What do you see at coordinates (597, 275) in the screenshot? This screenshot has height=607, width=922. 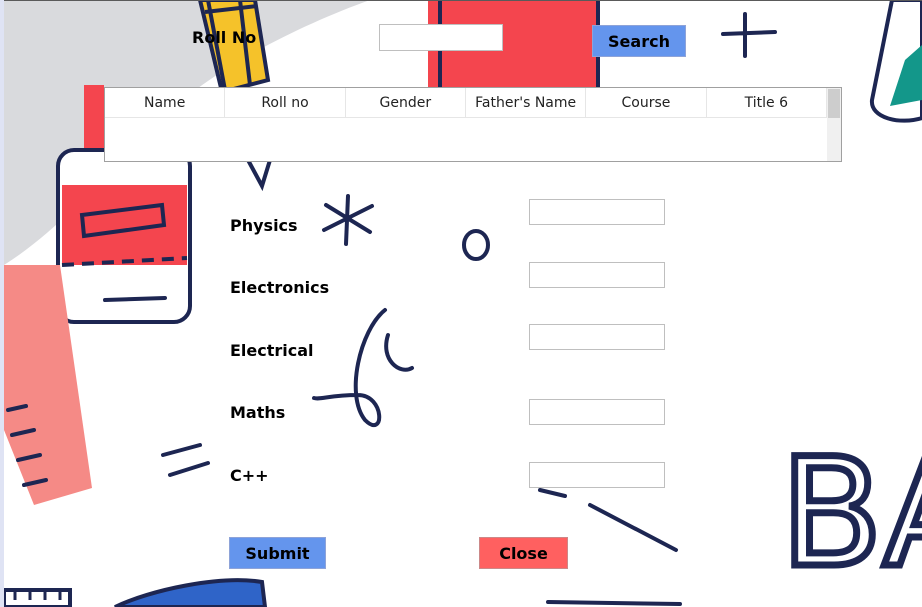 I see `electronics-marks-input` at bounding box center [597, 275].